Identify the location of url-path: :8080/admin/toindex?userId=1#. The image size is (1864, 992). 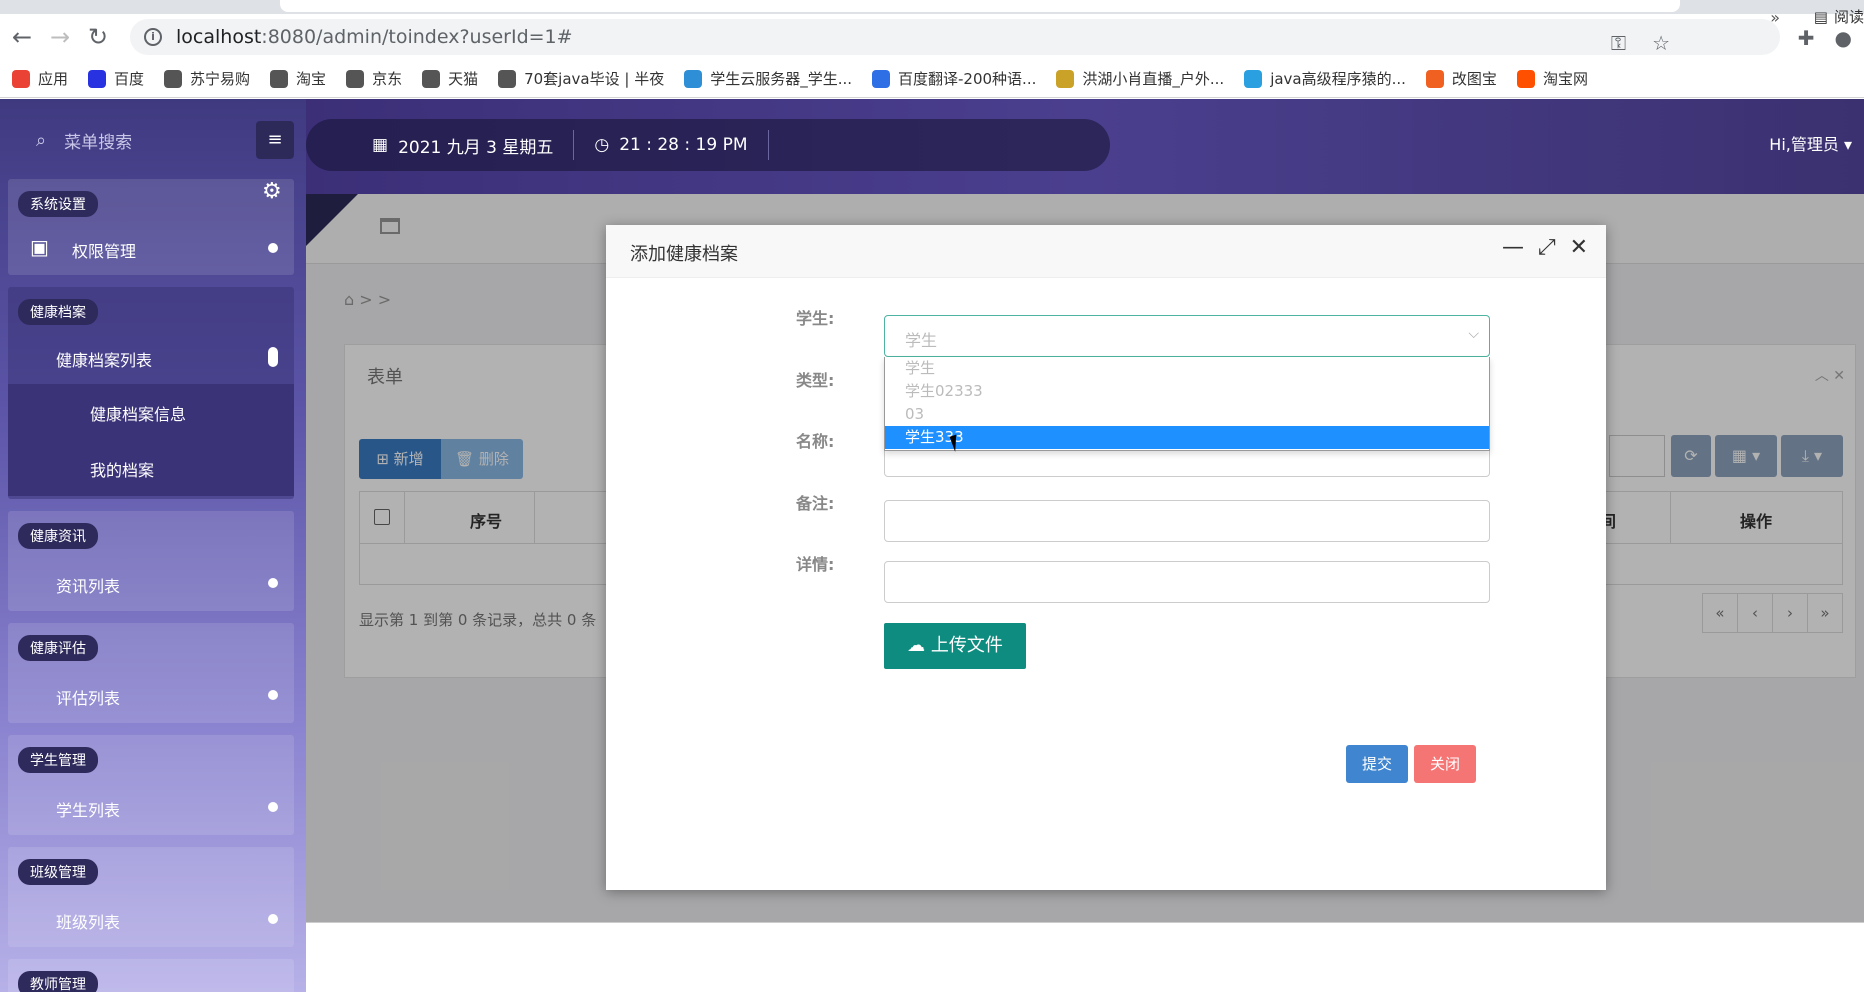
(417, 37).